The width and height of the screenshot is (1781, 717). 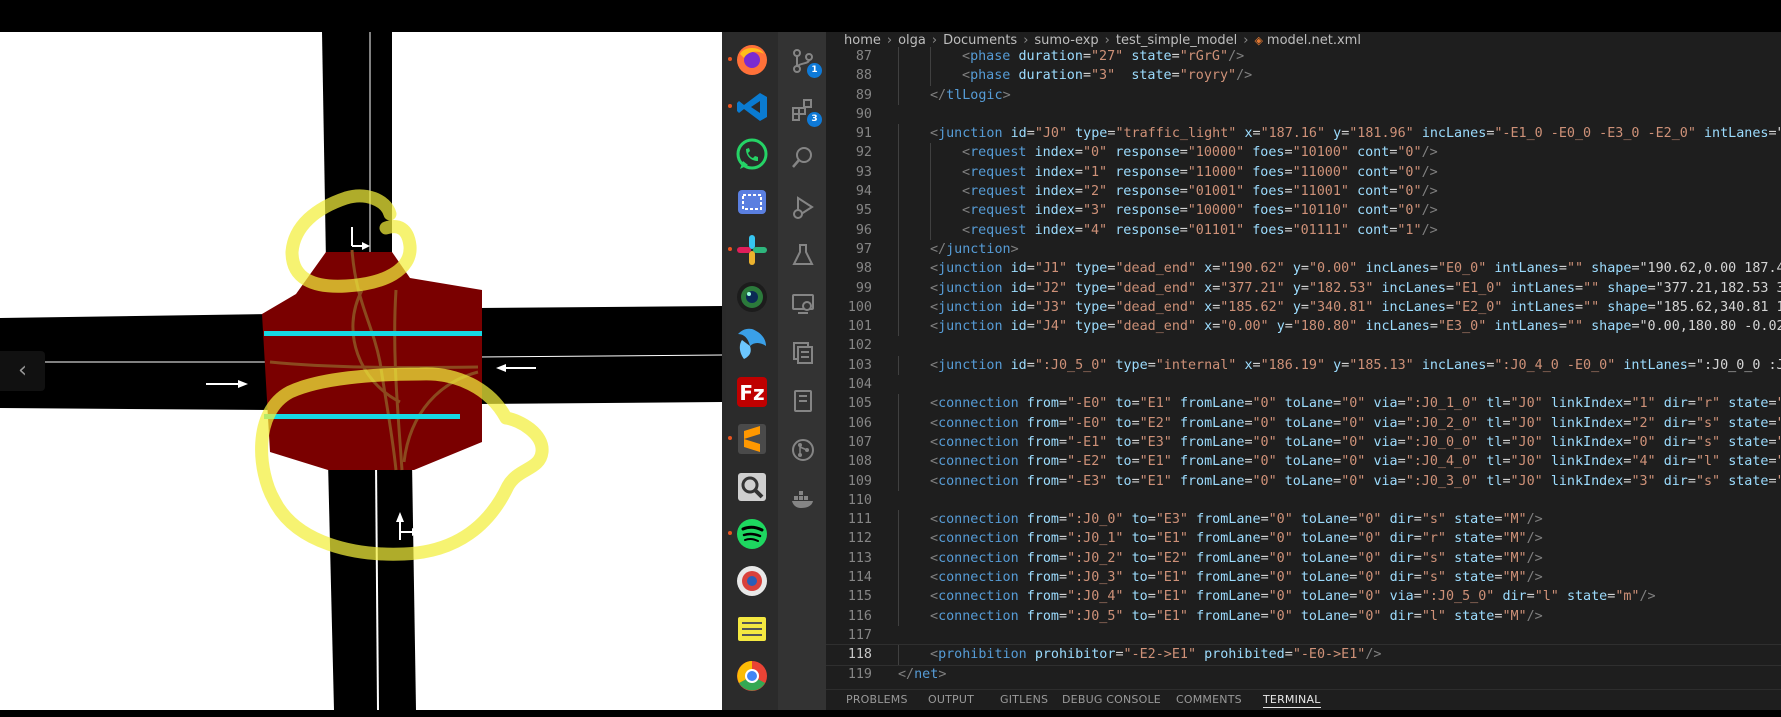 I want to click on panel-tab-comments: COMMENTS, so click(x=1209, y=699).